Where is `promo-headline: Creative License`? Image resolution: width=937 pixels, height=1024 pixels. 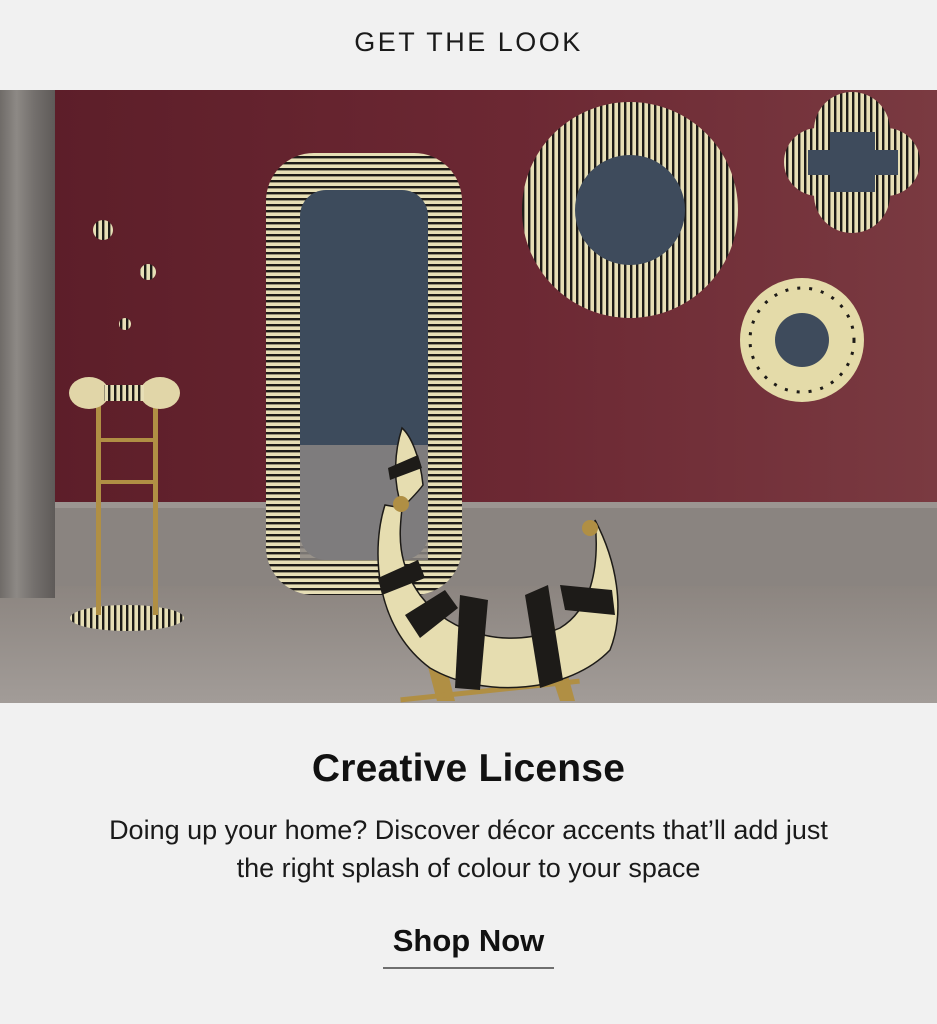
promo-headline: Creative License is located at coordinates (468, 768).